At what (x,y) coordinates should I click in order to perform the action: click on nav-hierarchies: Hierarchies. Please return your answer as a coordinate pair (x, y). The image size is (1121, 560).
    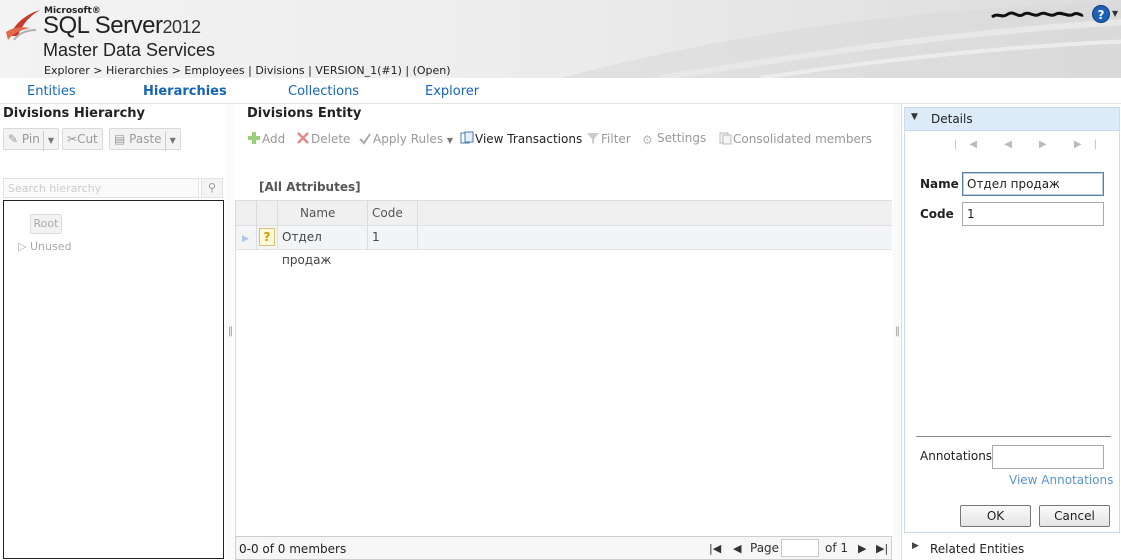
    Looking at the image, I should click on (185, 91).